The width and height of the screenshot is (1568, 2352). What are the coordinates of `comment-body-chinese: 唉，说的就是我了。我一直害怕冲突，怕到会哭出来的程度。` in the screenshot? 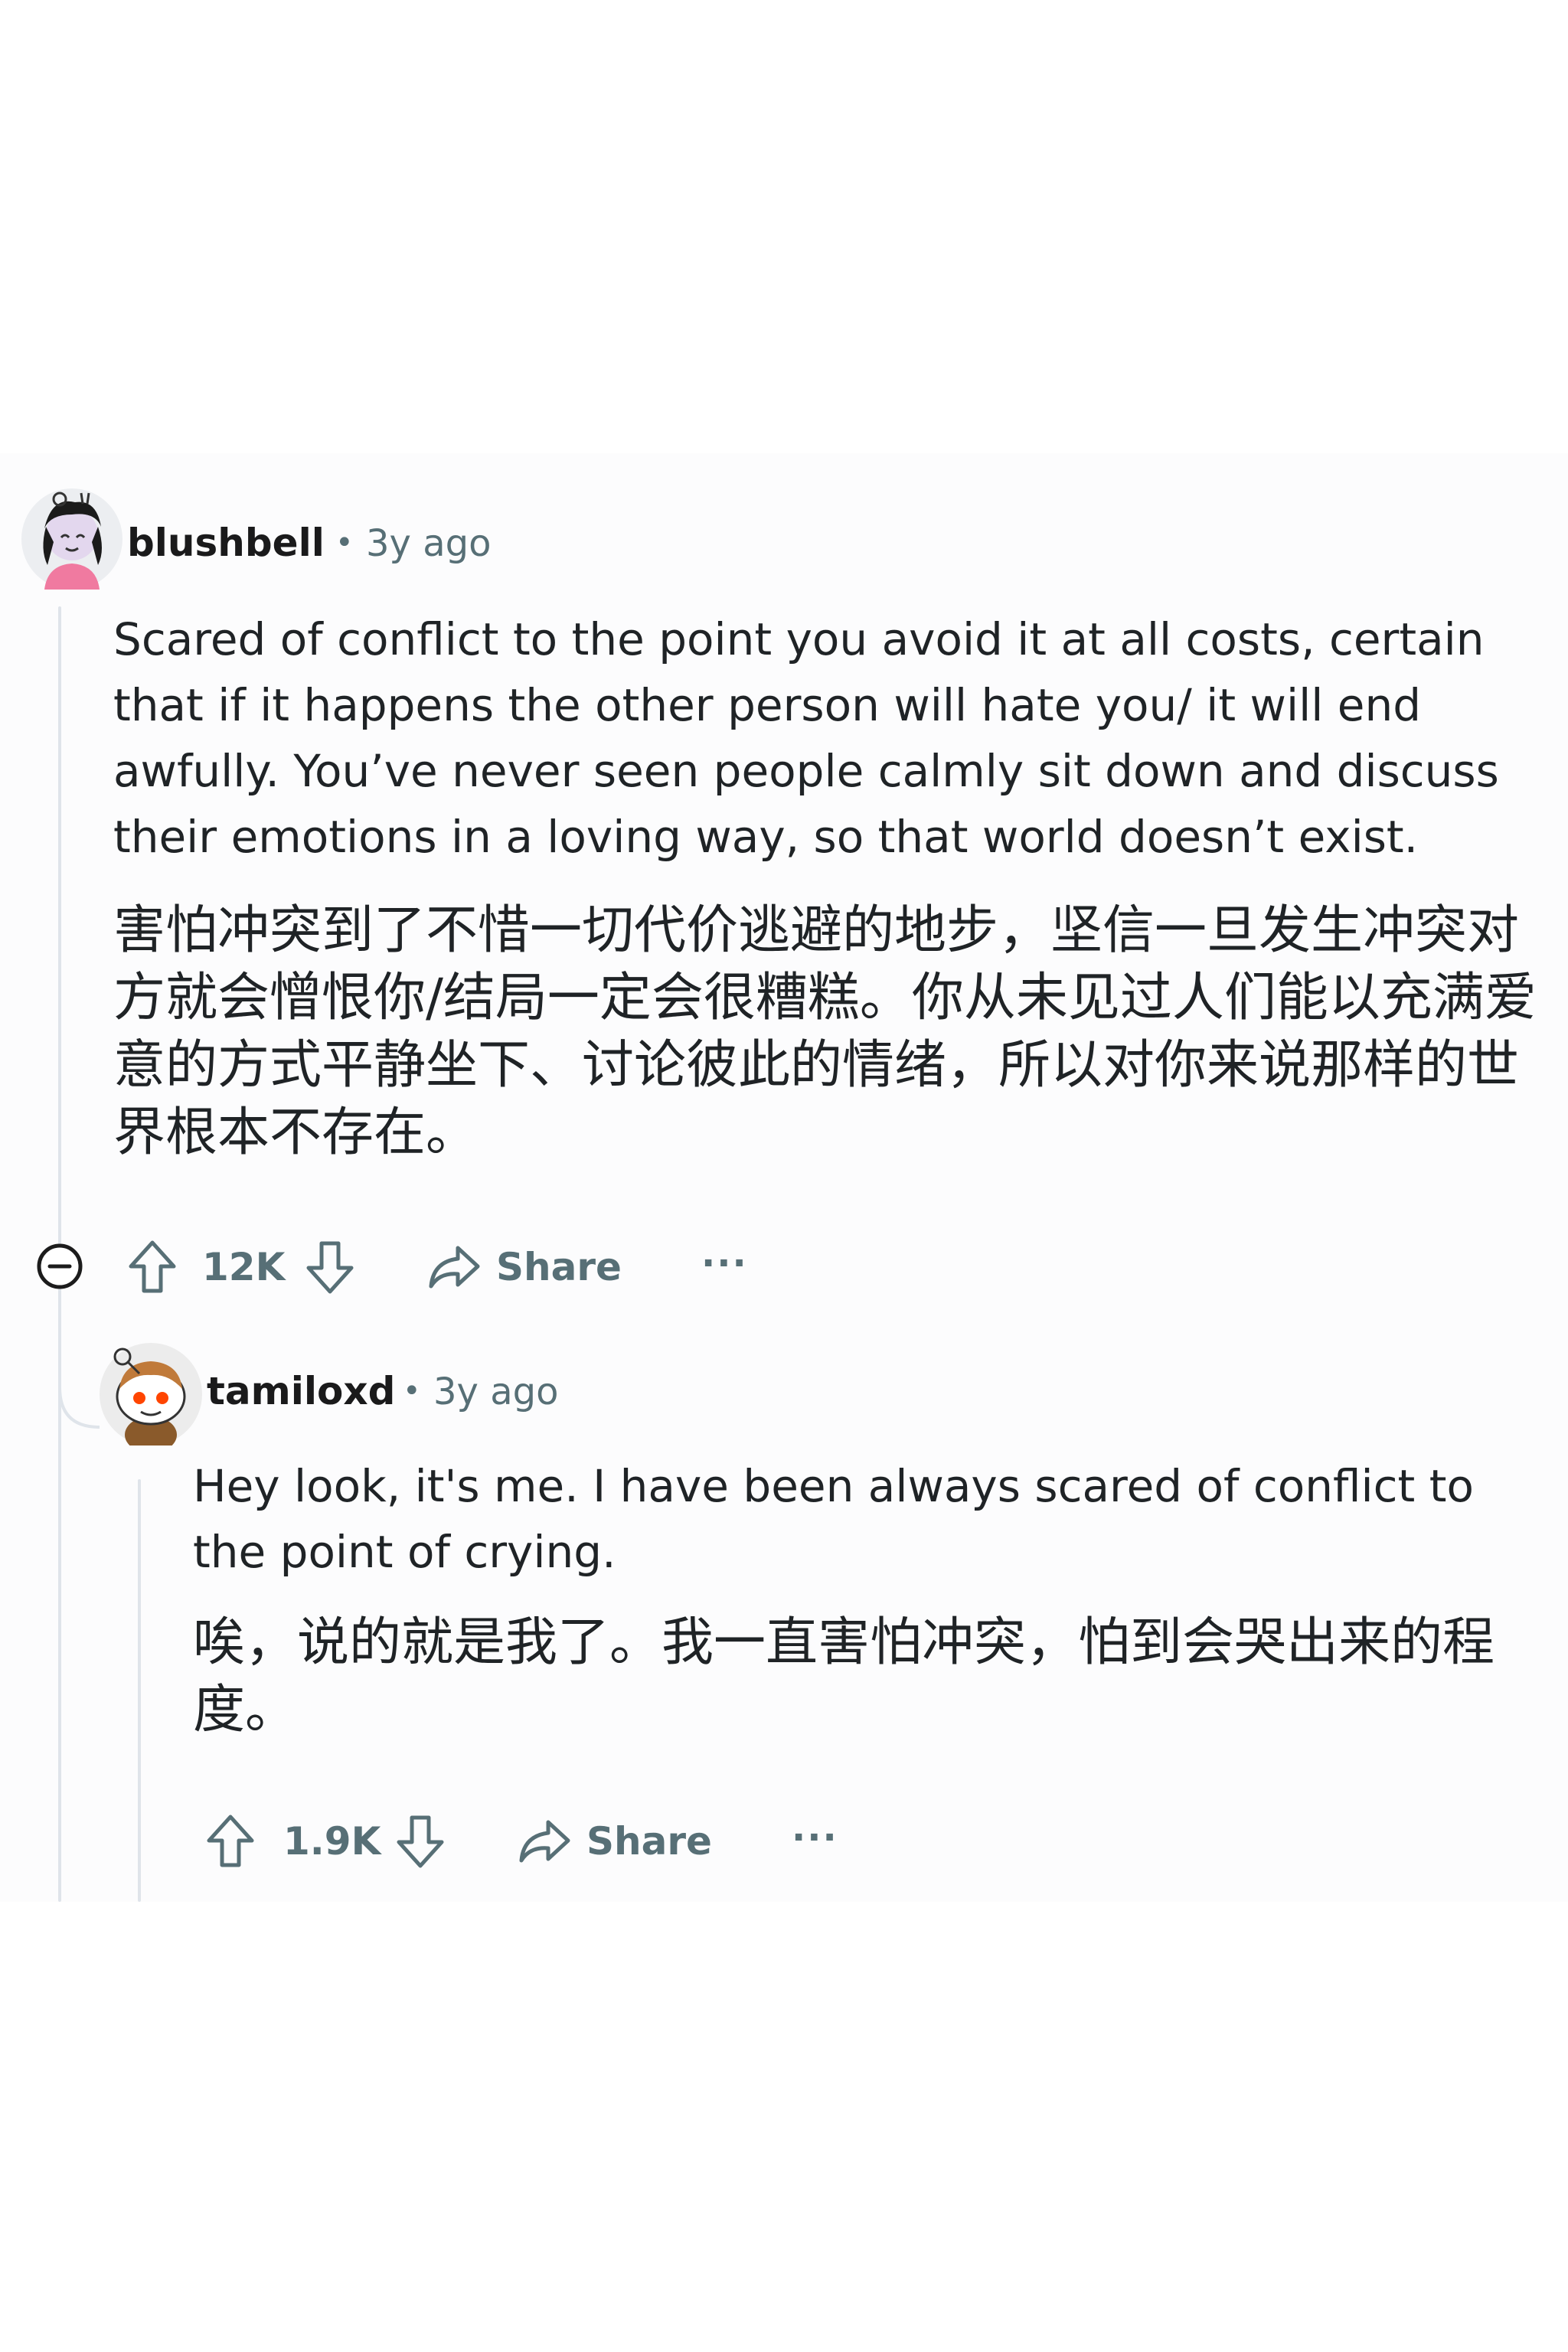 It's located at (844, 1676).